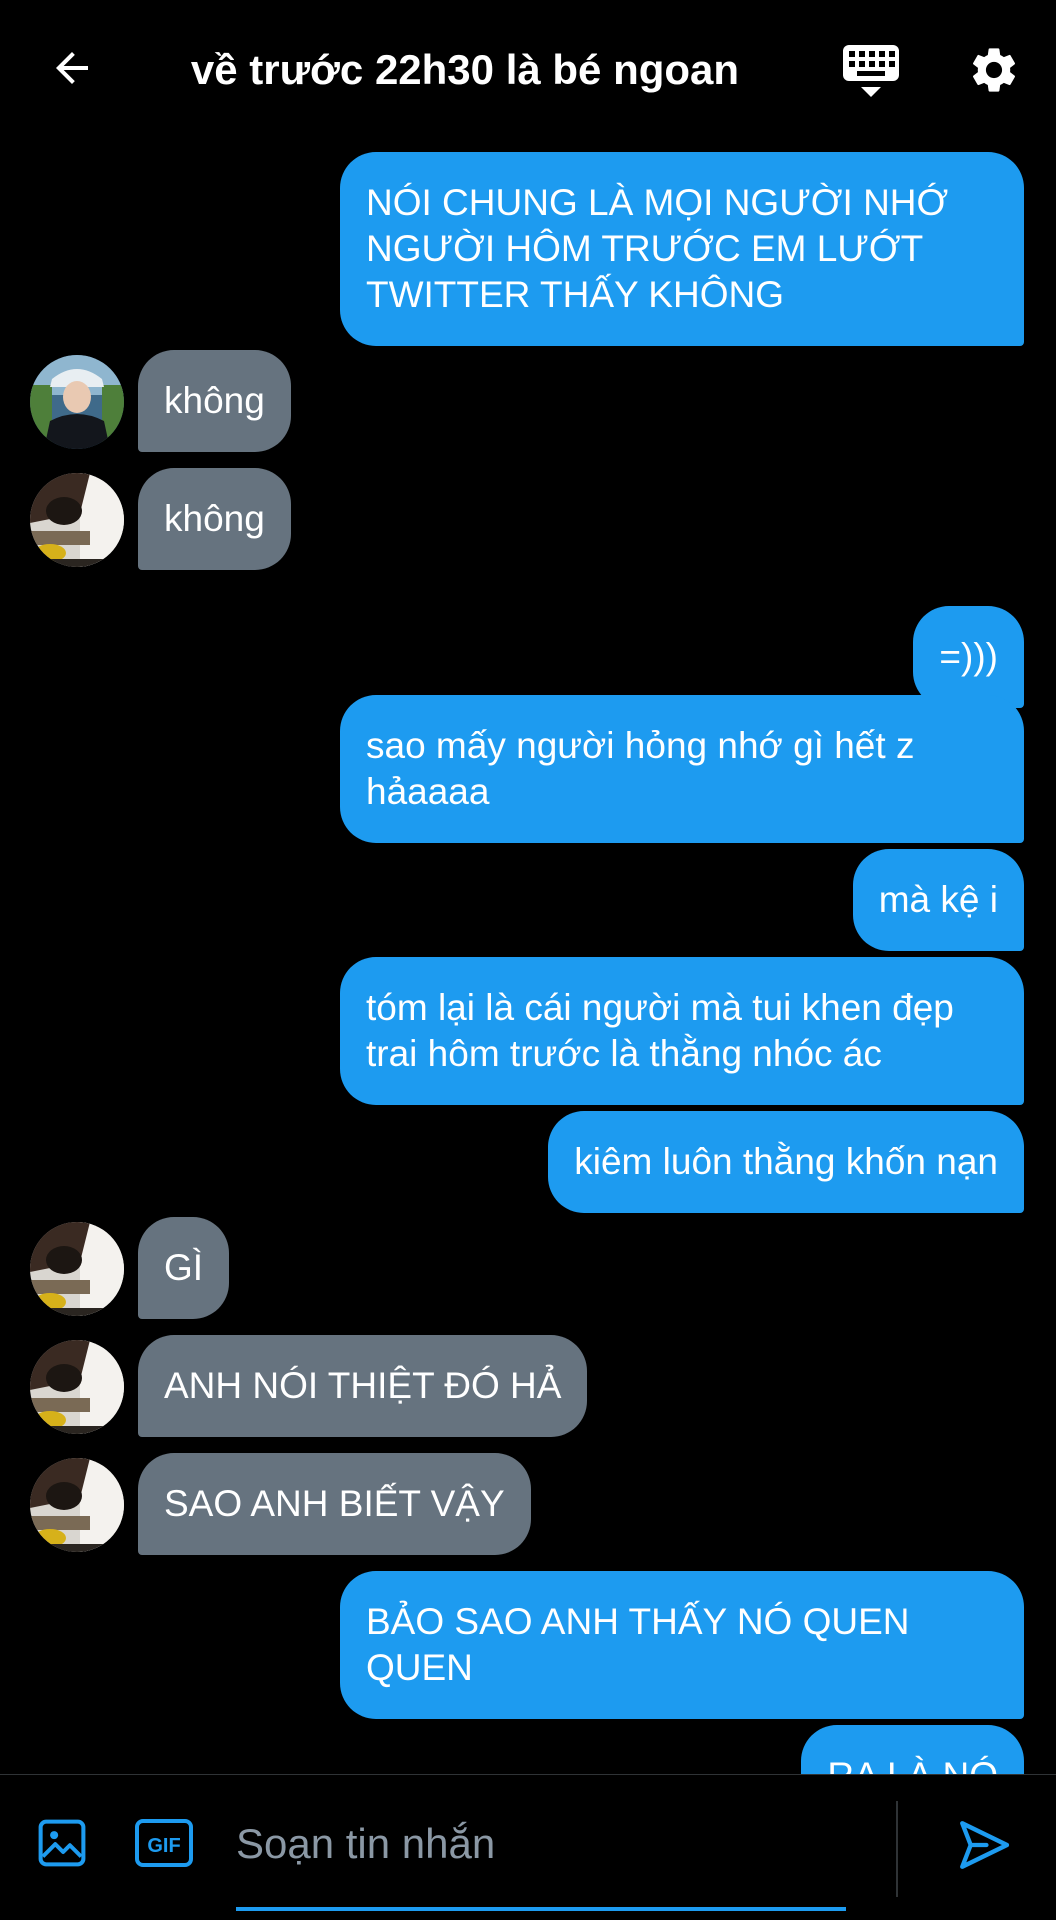 The height and width of the screenshot is (1920, 1056). What do you see at coordinates (897, 1849) in the screenshot?
I see `composer-divider` at bounding box center [897, 1849].